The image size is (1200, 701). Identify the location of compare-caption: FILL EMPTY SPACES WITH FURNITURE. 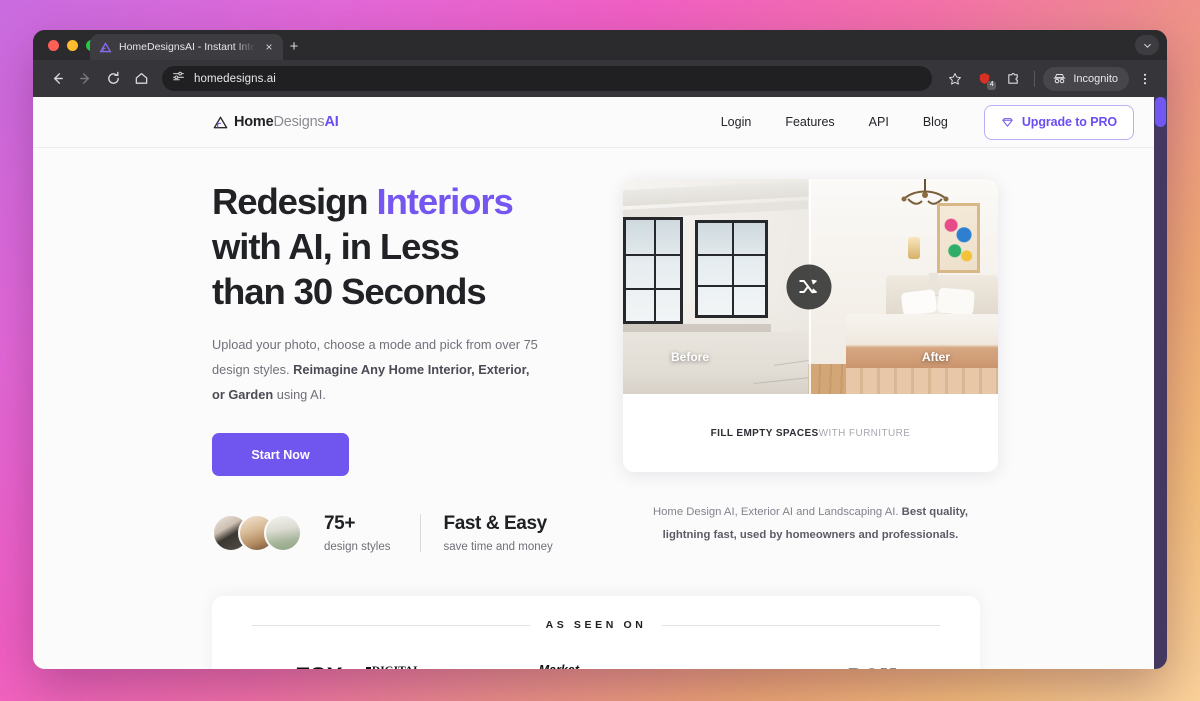
(810, 433).